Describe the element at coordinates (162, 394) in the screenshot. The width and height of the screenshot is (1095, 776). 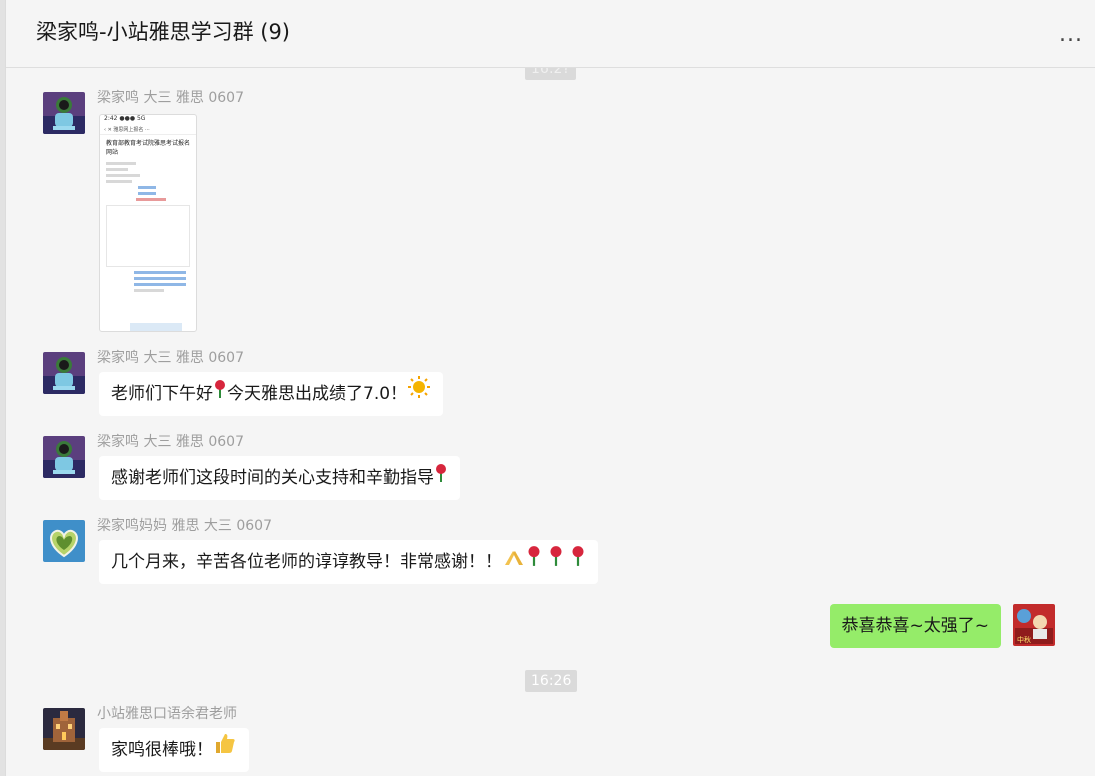
I see `message-text: 老师们下午好` at that location.